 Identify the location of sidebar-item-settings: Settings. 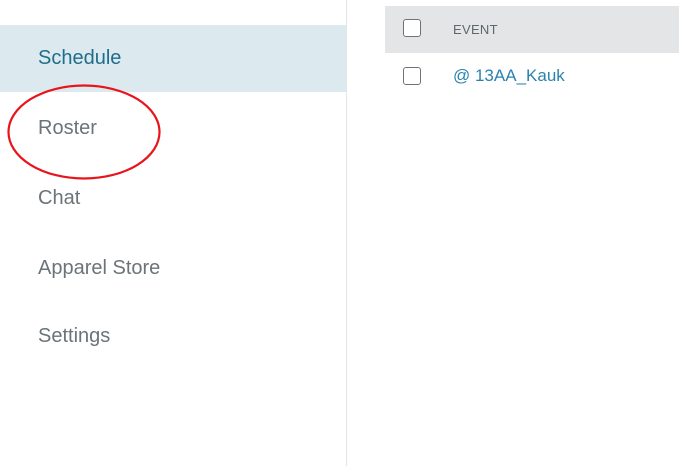
(173, 336).